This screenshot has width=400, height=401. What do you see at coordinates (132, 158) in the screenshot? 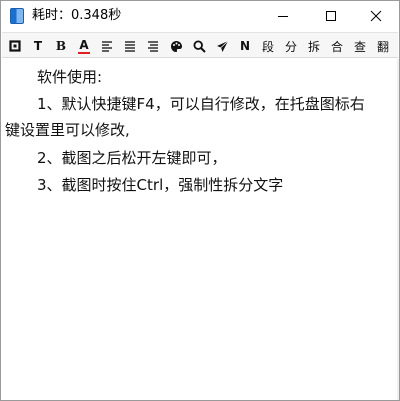
I see `content-line: 2、截图之后松开左键即可，` at bounding box center [132, 158].